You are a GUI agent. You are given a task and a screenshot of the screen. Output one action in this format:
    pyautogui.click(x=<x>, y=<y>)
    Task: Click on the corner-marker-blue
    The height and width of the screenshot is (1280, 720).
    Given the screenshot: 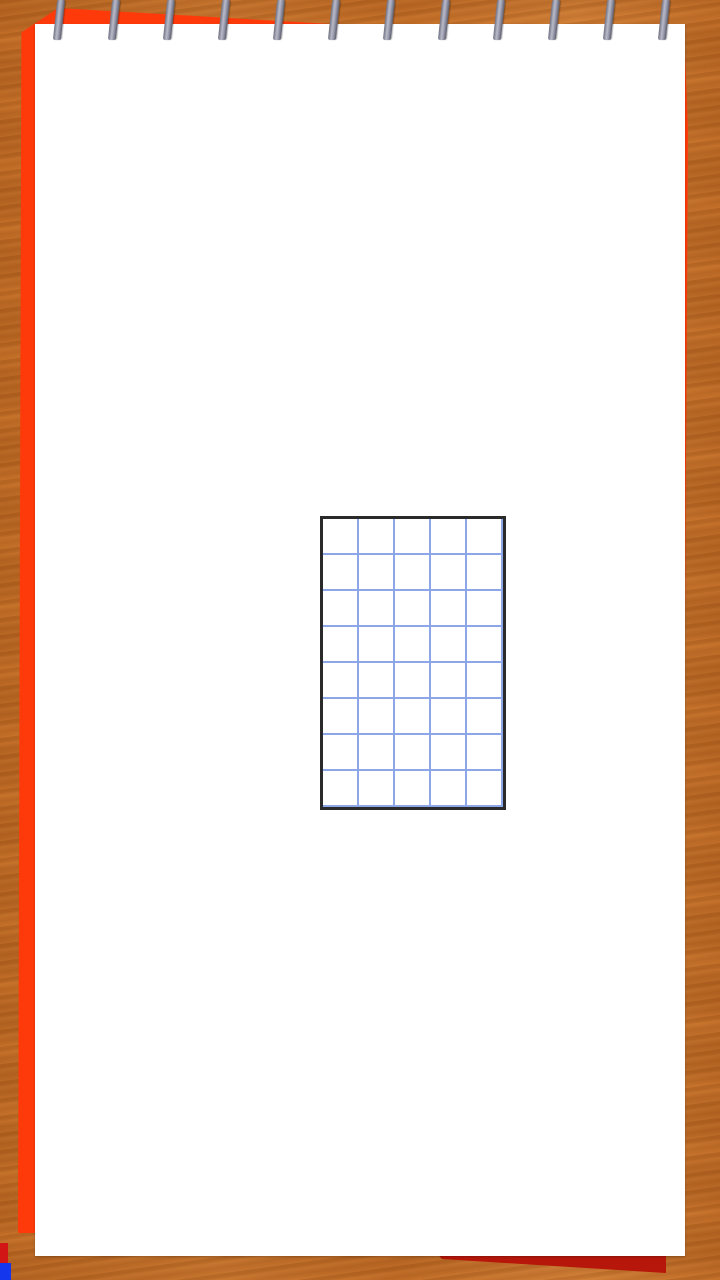 What is the action you would take?
    pyautogui.click(x=5, y=1271)
    